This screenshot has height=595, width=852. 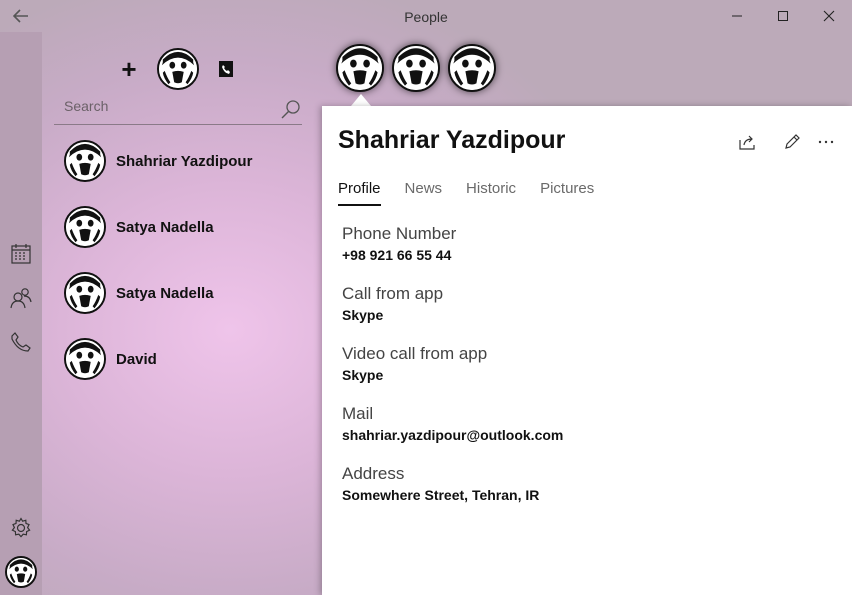 I want to click on maximize-icon, so click(x=783, y=16).